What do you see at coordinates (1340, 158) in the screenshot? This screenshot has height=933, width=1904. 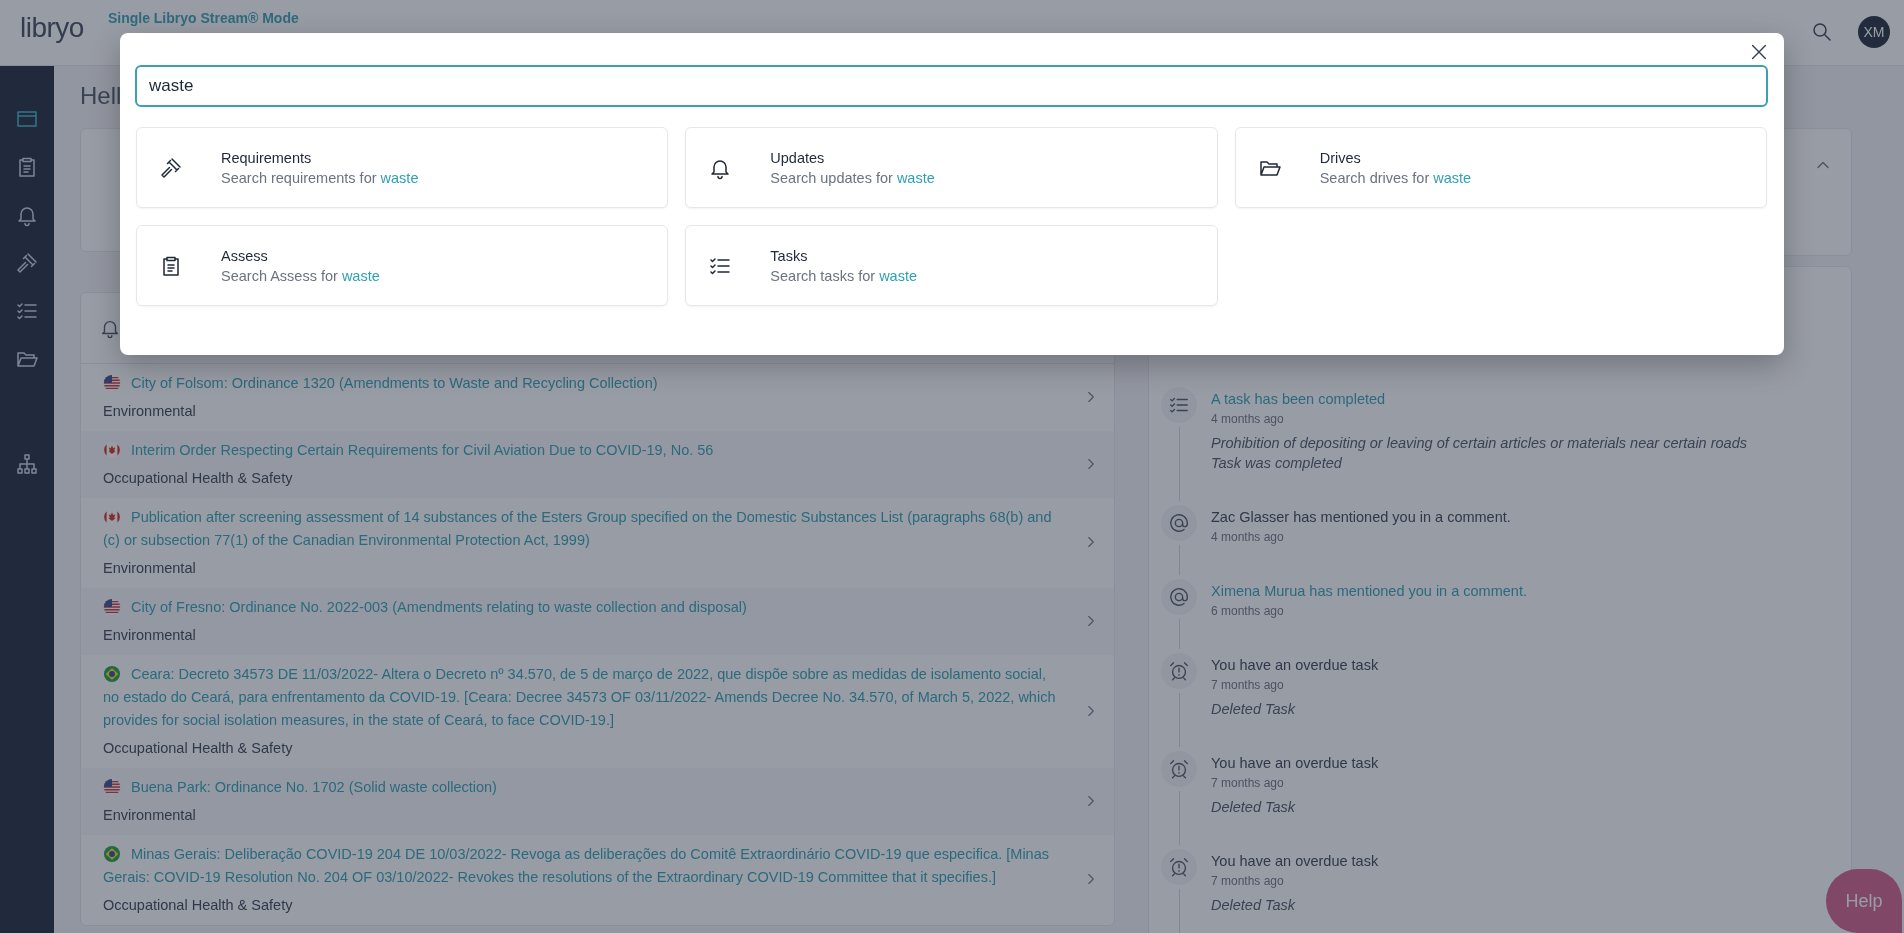 I see `result-title: Drives` at bounding box center [1340, 158].